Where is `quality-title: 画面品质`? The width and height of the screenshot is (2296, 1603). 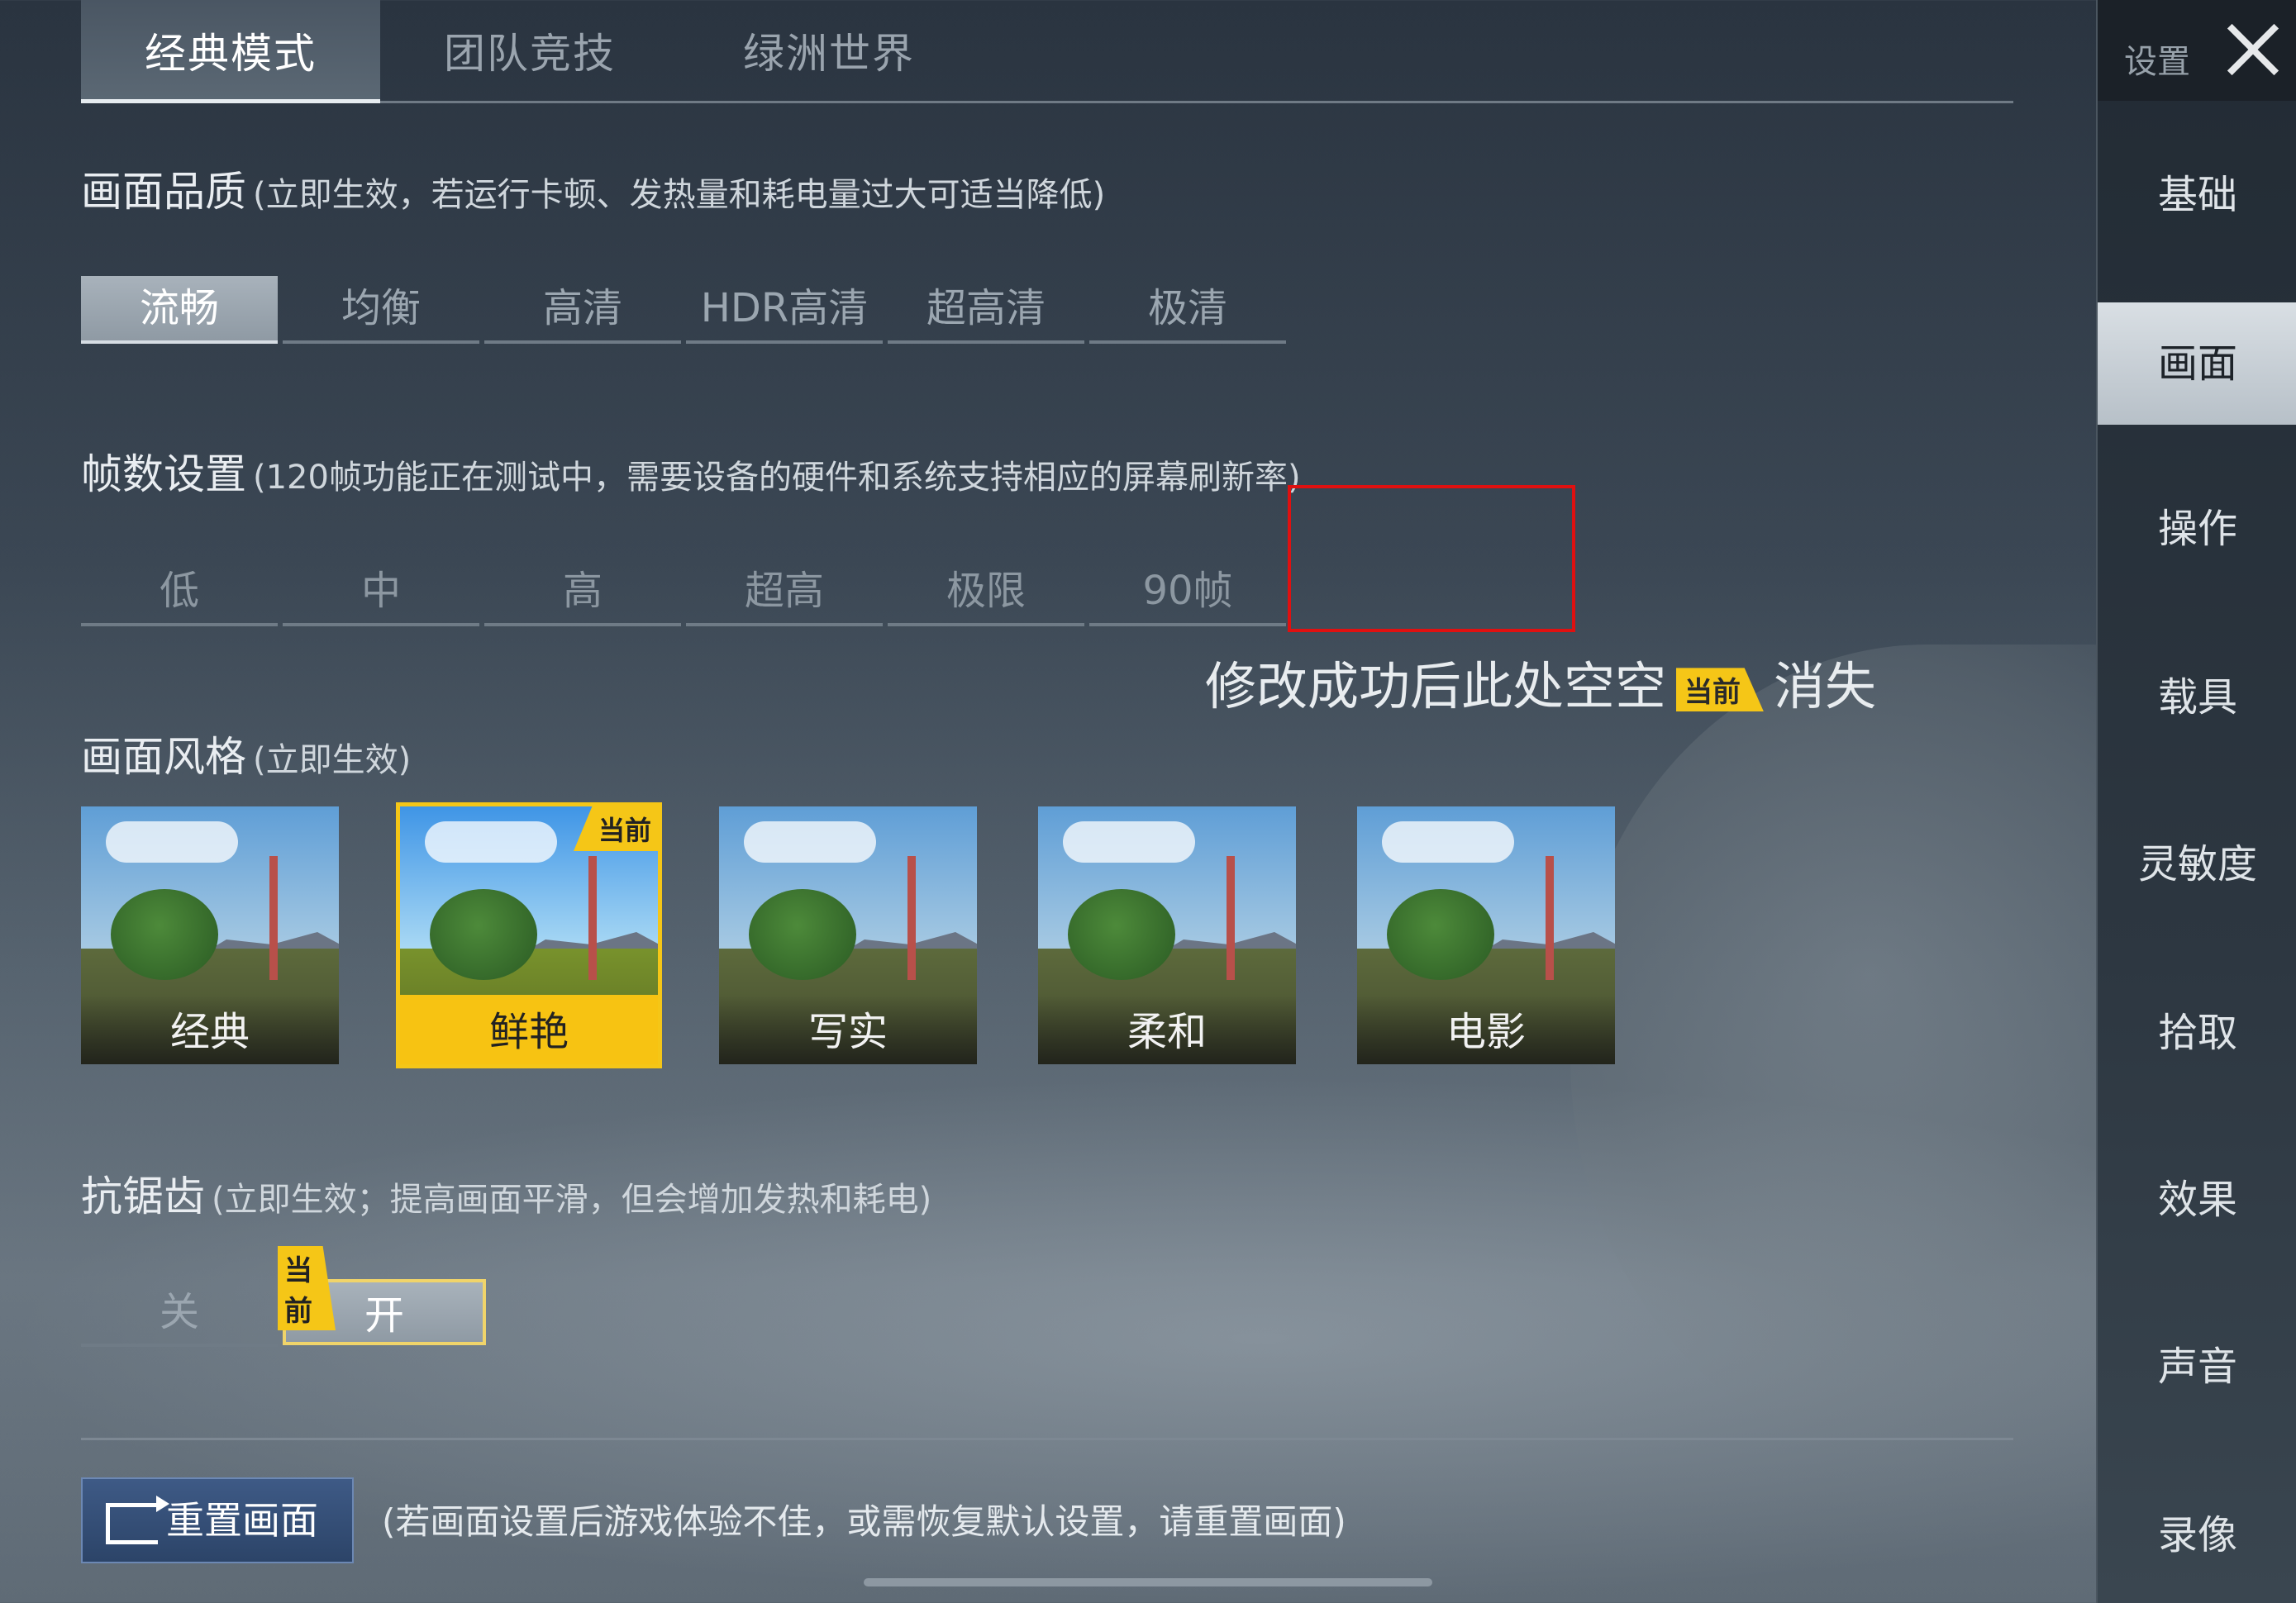 quality-title: 画面品质 is located at coordinates (163, 192).